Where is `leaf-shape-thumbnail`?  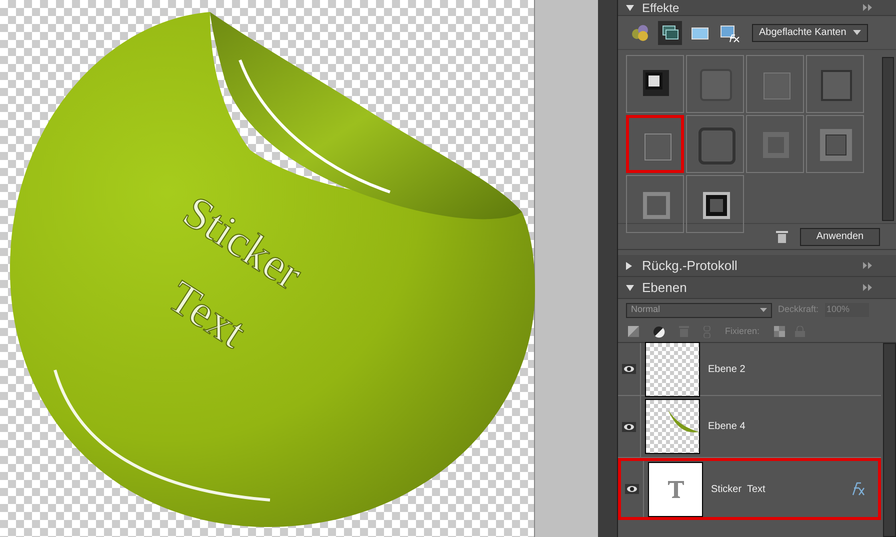 leaf-shape-thumbnail is located at coordinates (672, 426).